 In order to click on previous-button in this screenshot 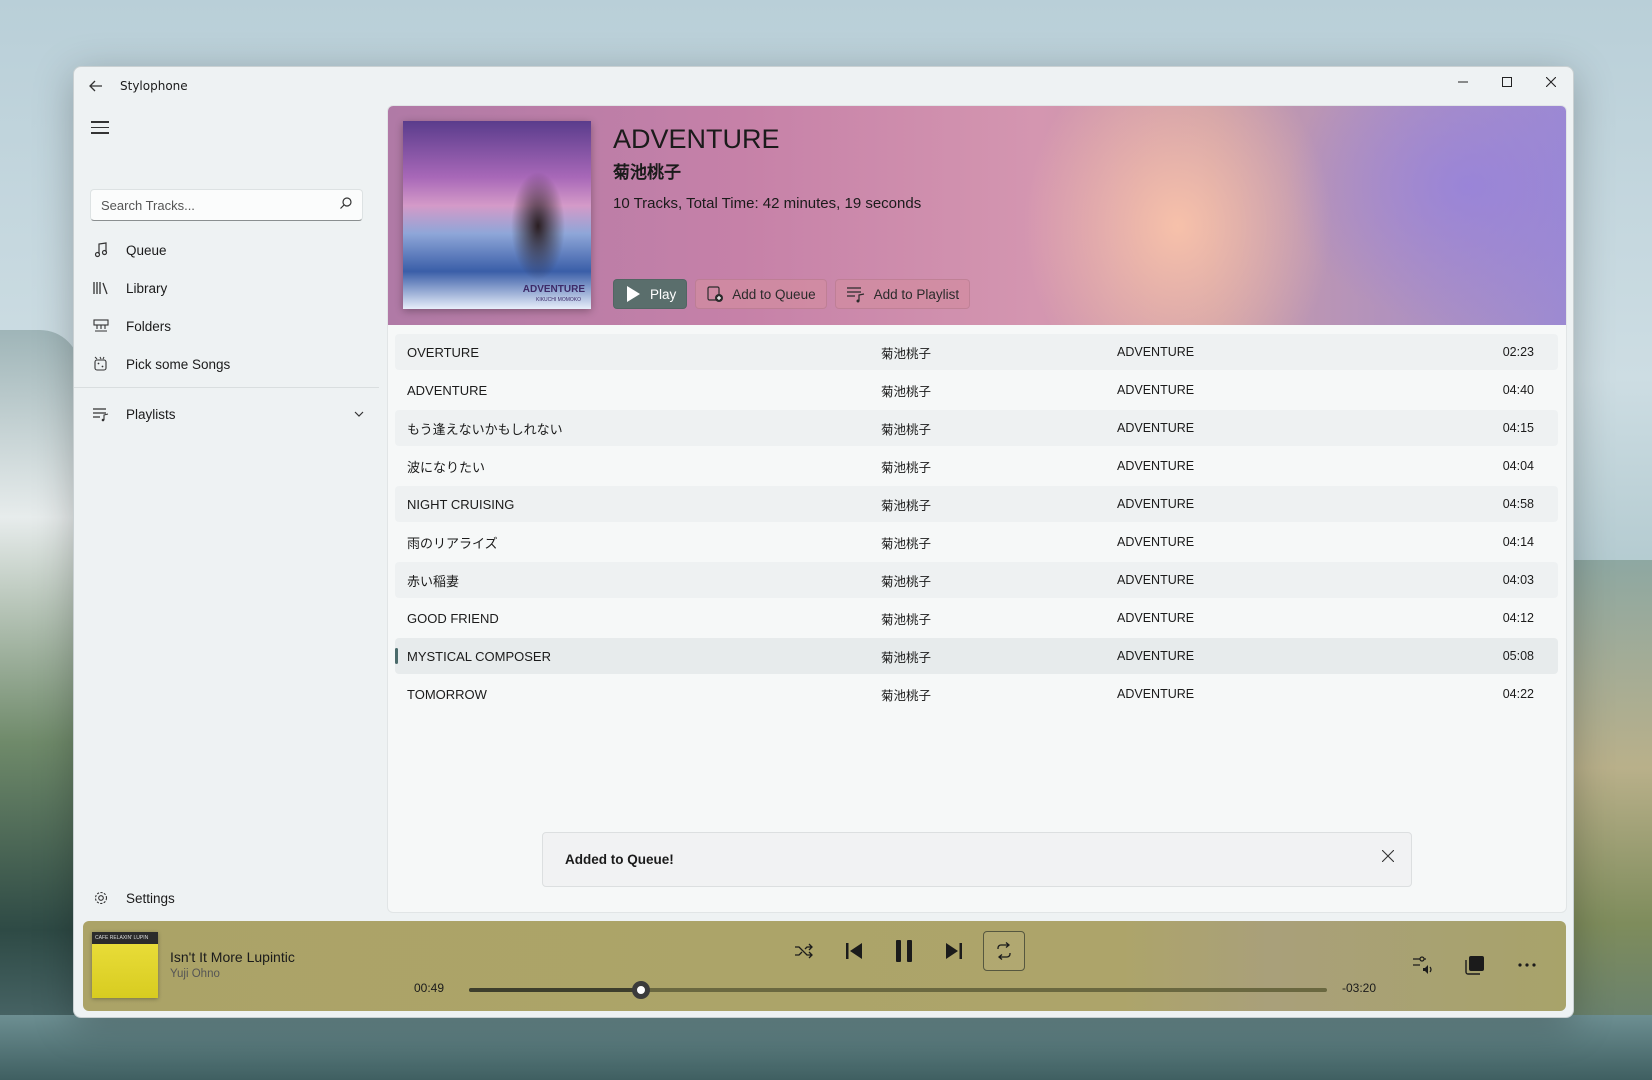, I will do `click(854, 951)`.